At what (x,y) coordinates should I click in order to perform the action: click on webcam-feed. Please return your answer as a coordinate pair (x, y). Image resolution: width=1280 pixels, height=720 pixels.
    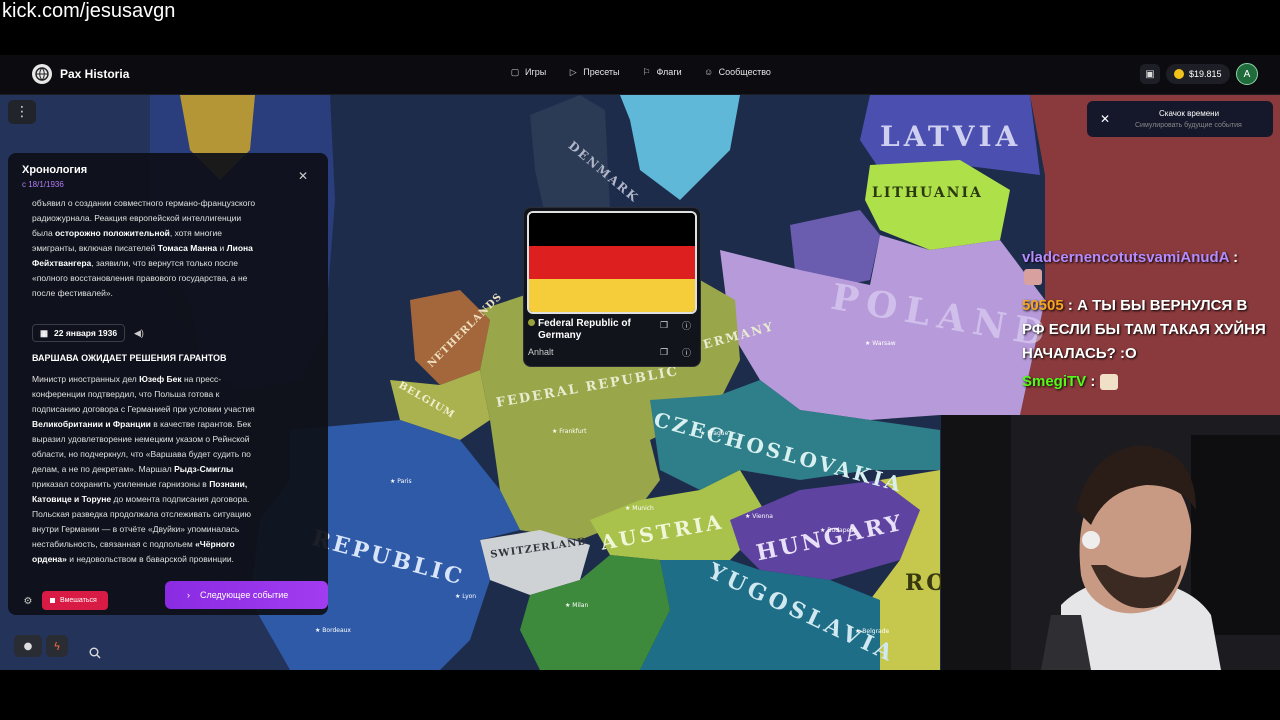
    Looking at the image, I should click on (1110, 542).